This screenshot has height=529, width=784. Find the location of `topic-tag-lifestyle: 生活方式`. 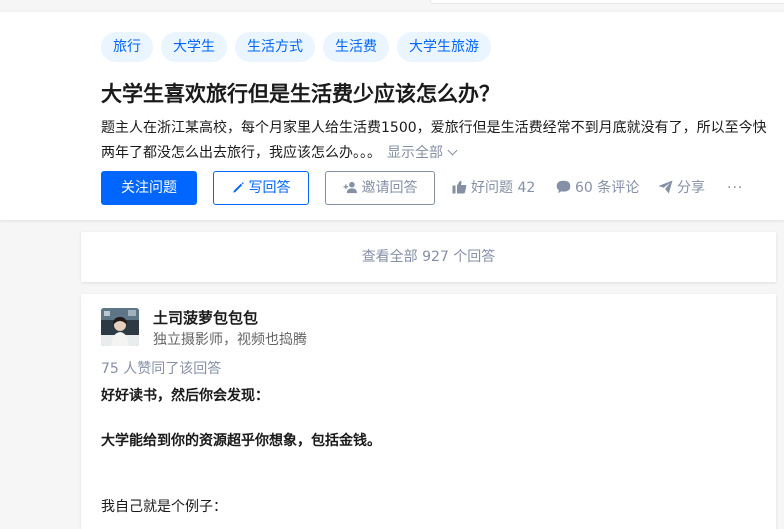

topic-tag-lifestyle: 生活方式 is located at coordinates (275, 47).